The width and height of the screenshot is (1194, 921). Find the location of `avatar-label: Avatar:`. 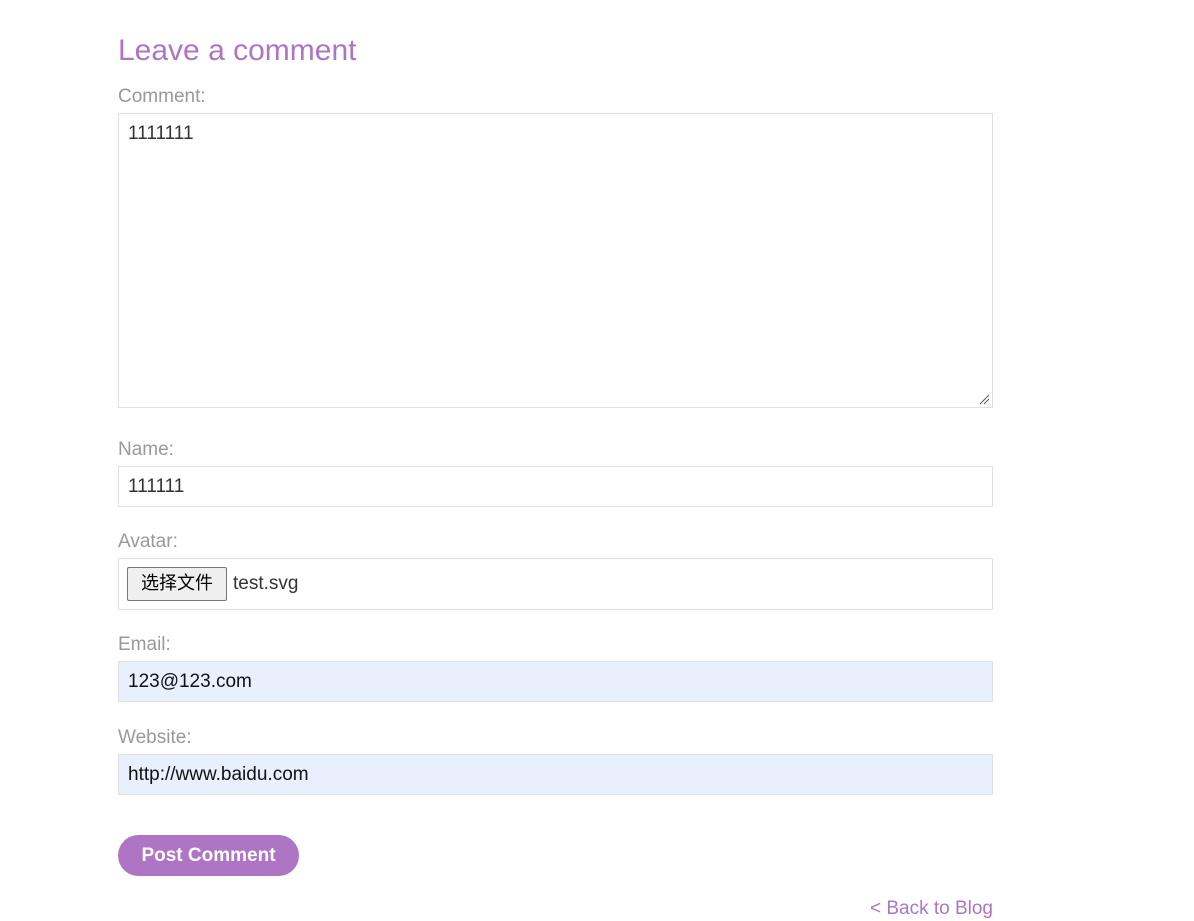

avatar-label: Avatar: is located at coordinates (148, 541).